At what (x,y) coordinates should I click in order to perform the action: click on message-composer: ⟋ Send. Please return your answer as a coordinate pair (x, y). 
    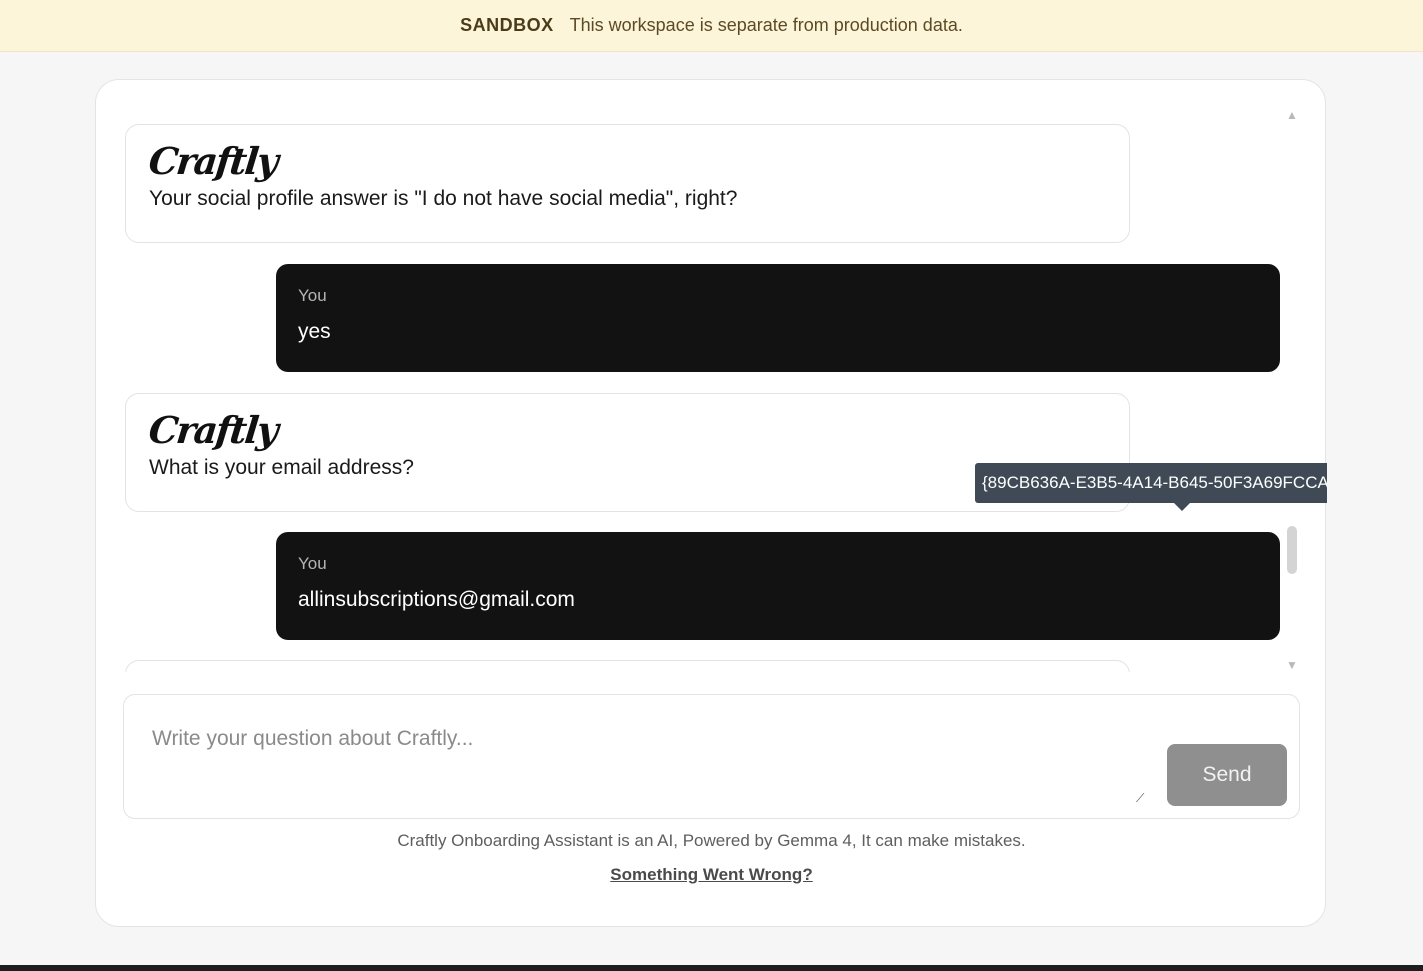
    Looking at the image, I should click on (711, 756).